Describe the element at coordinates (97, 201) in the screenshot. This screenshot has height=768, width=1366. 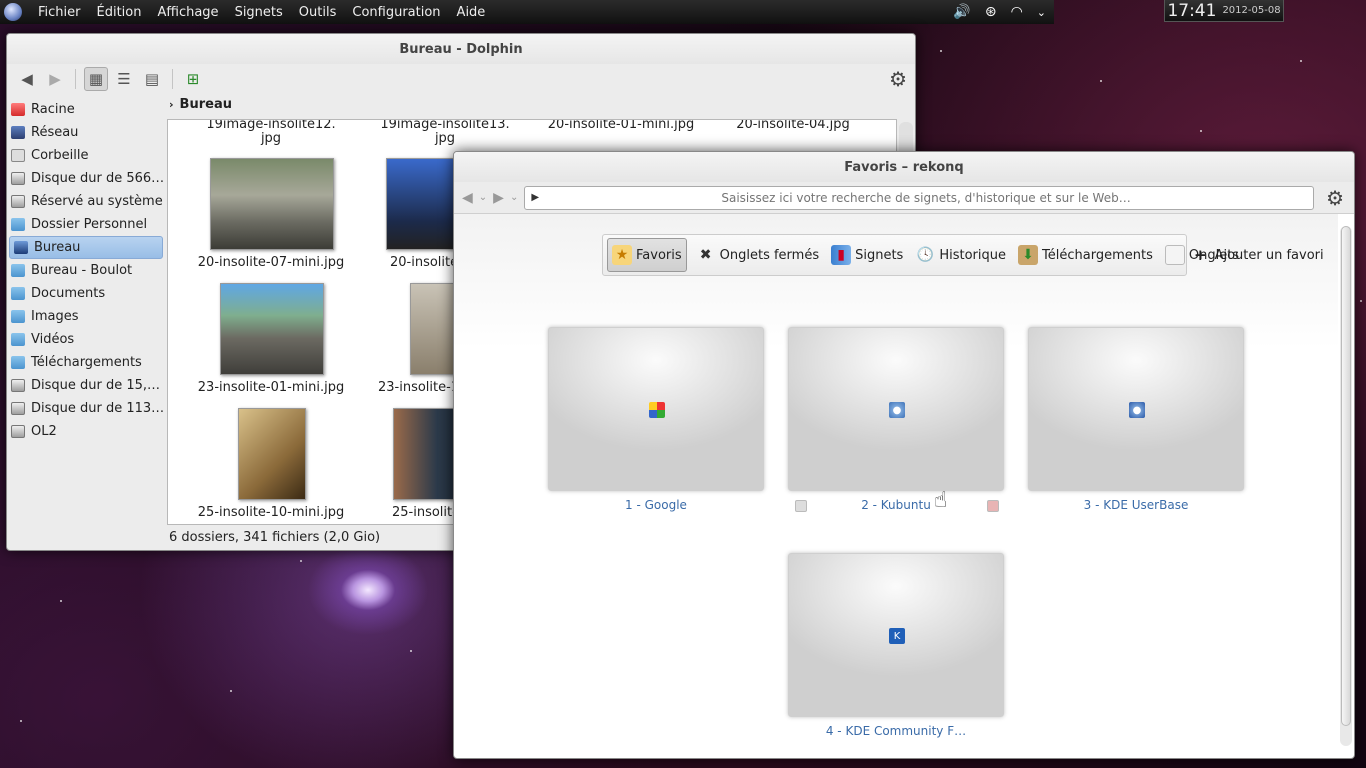
I see `place-label: Réservé au système` at that location.